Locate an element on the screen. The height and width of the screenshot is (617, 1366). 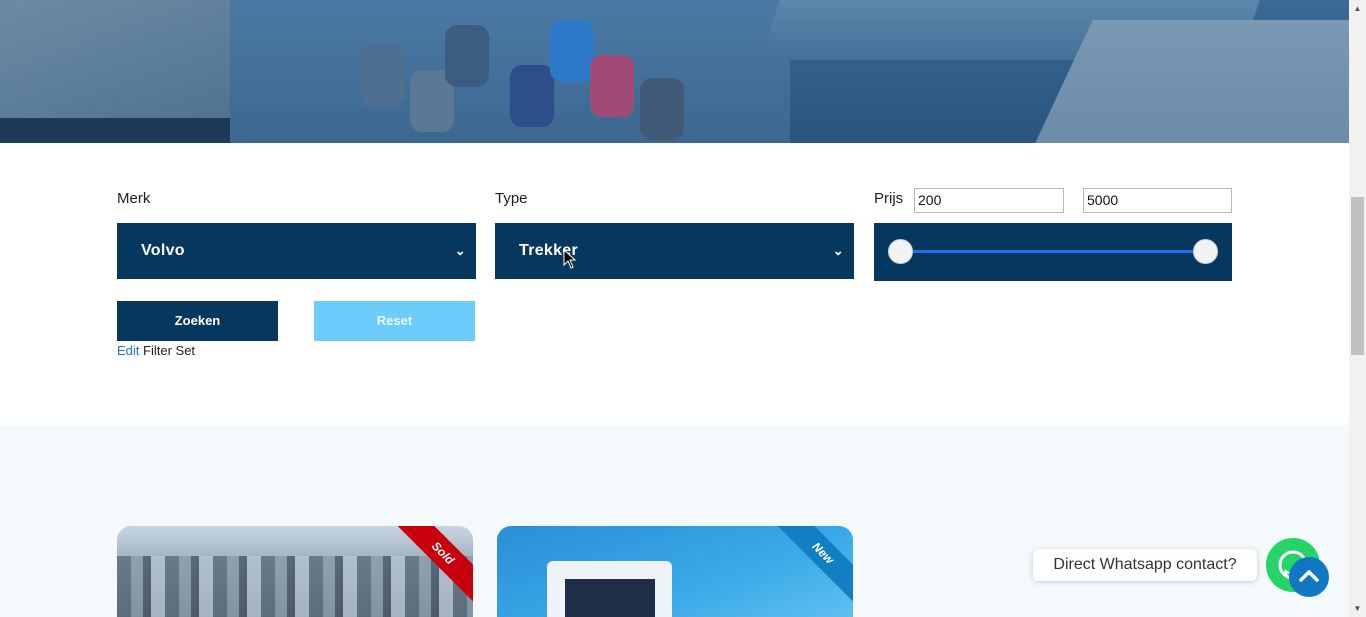
edit-link: Edit is located at coordinates (128, 350).